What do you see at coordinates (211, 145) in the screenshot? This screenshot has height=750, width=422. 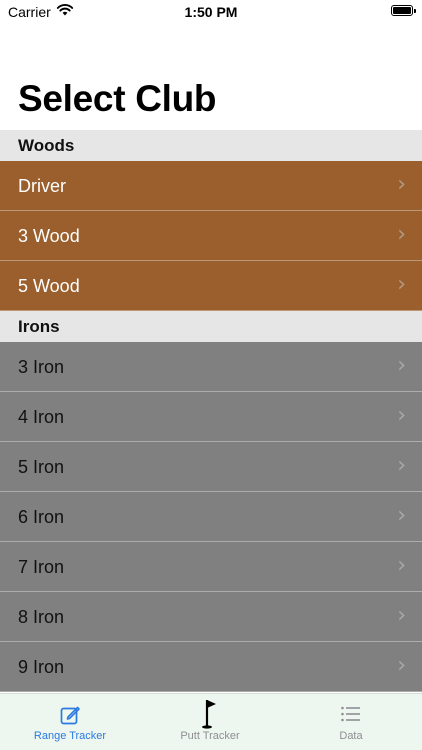 I see `section-header-woods: Woods` at bounding box center [211, 145].